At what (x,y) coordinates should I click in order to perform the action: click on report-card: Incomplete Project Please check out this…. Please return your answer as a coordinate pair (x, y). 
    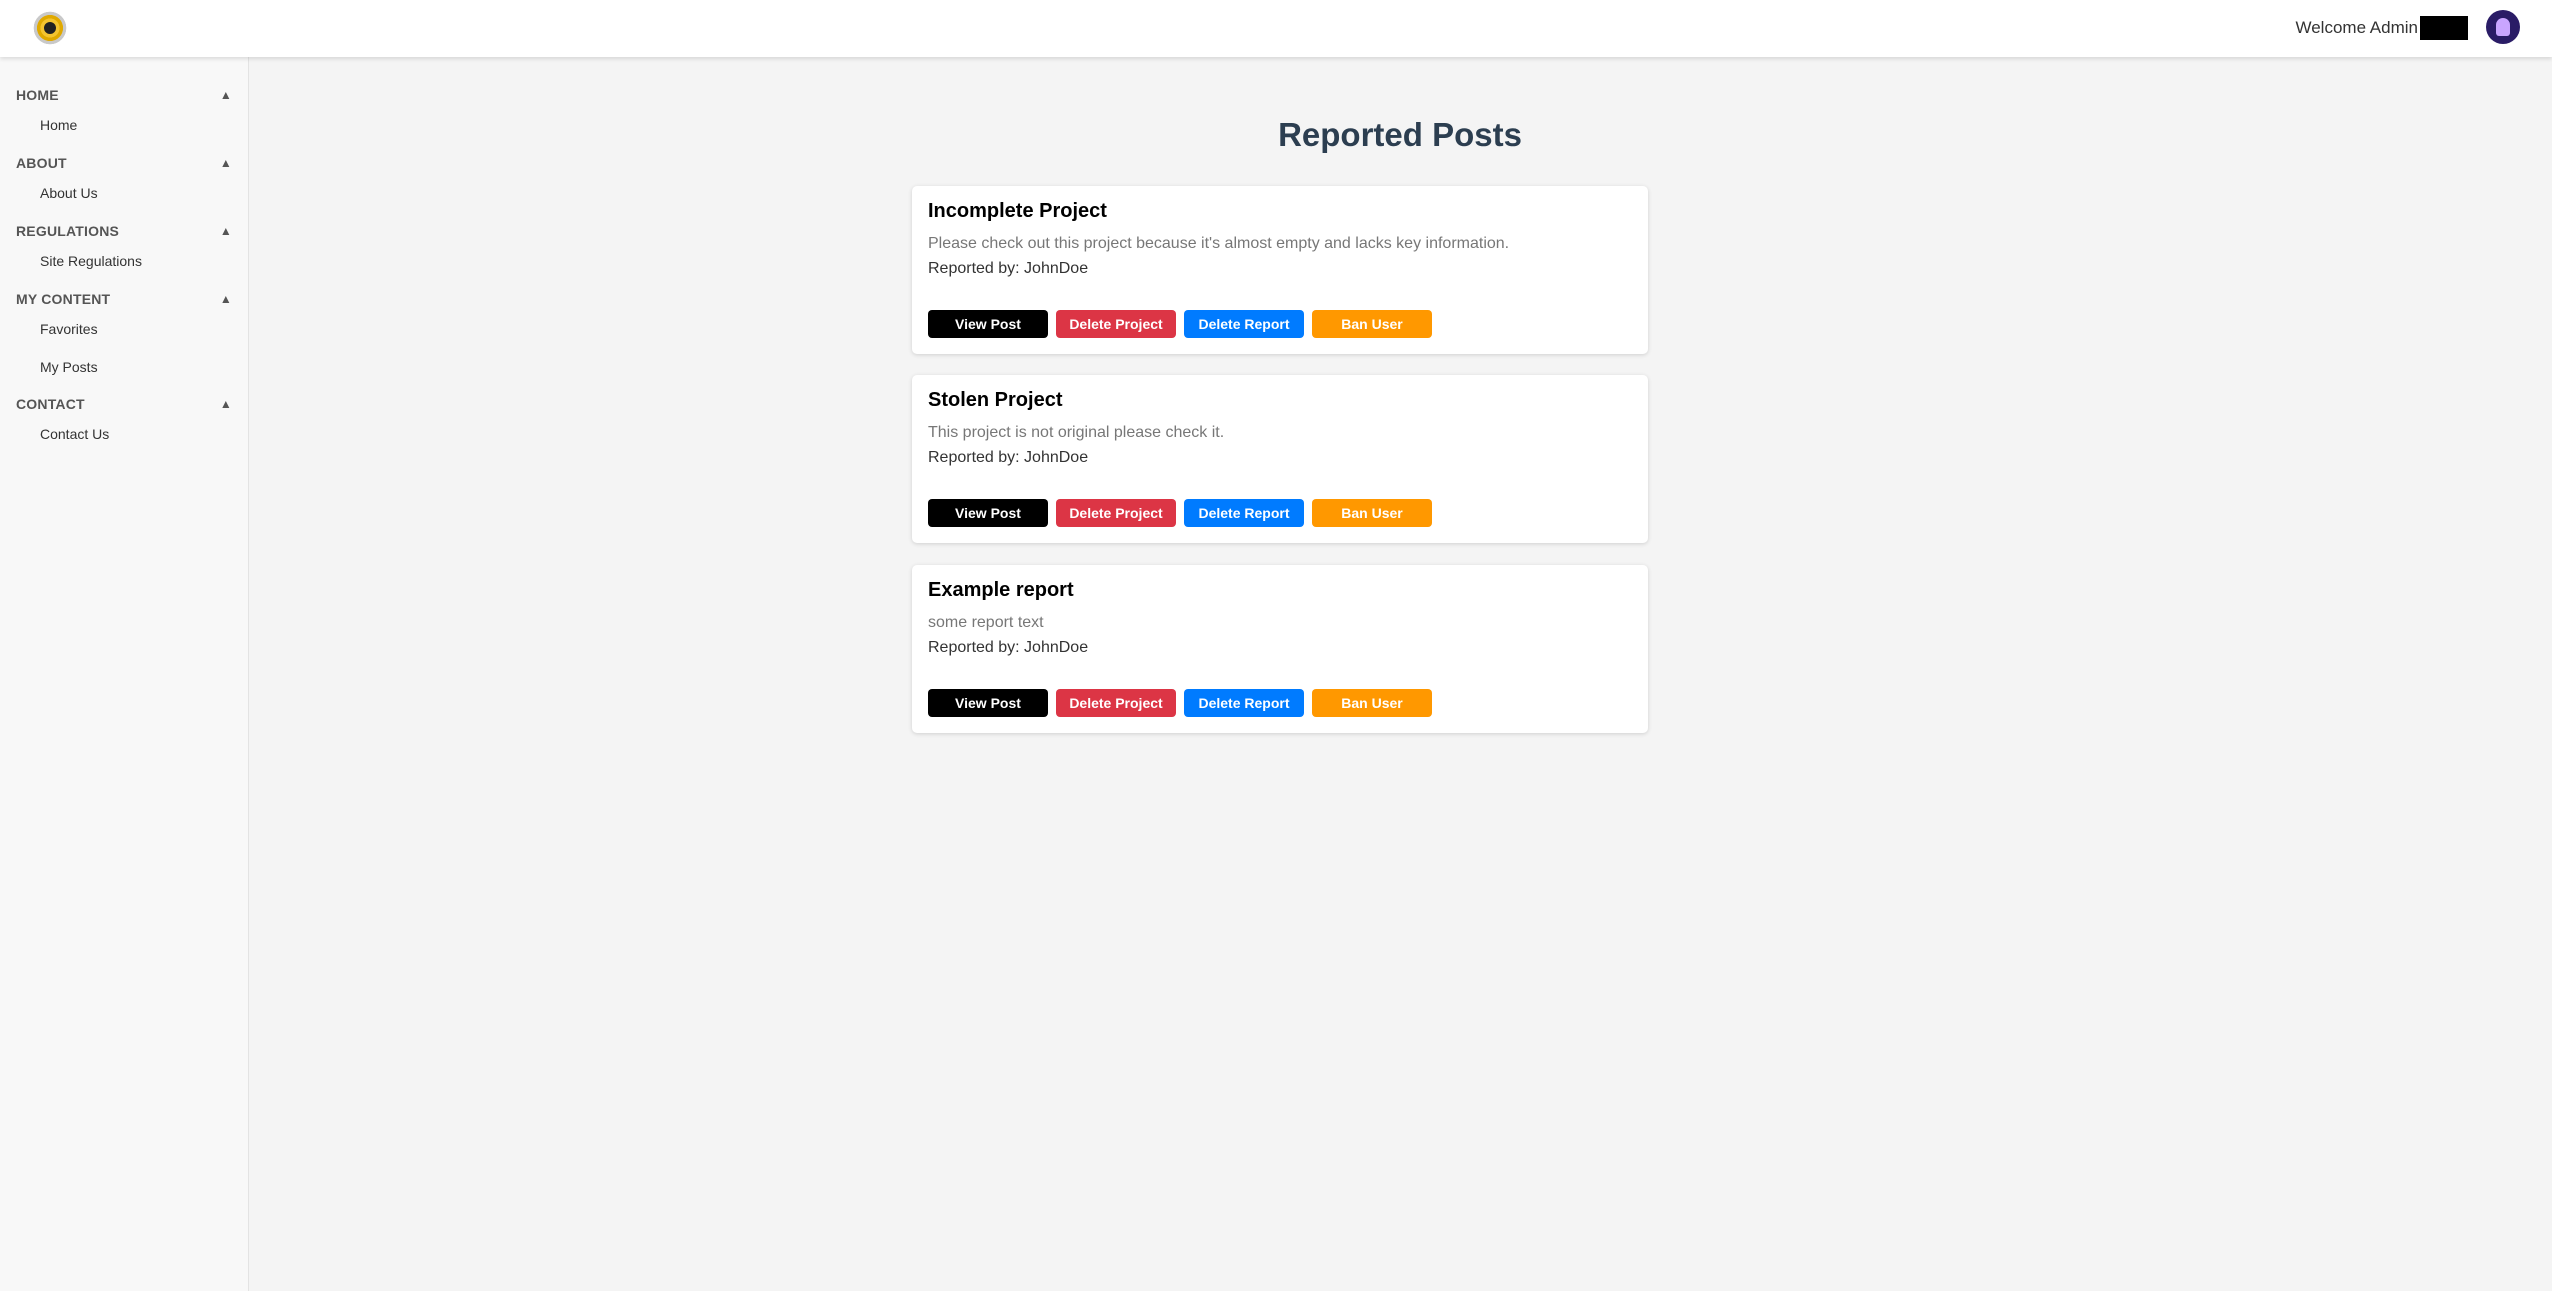
    Looking at the image, I should click on (1280, 270).